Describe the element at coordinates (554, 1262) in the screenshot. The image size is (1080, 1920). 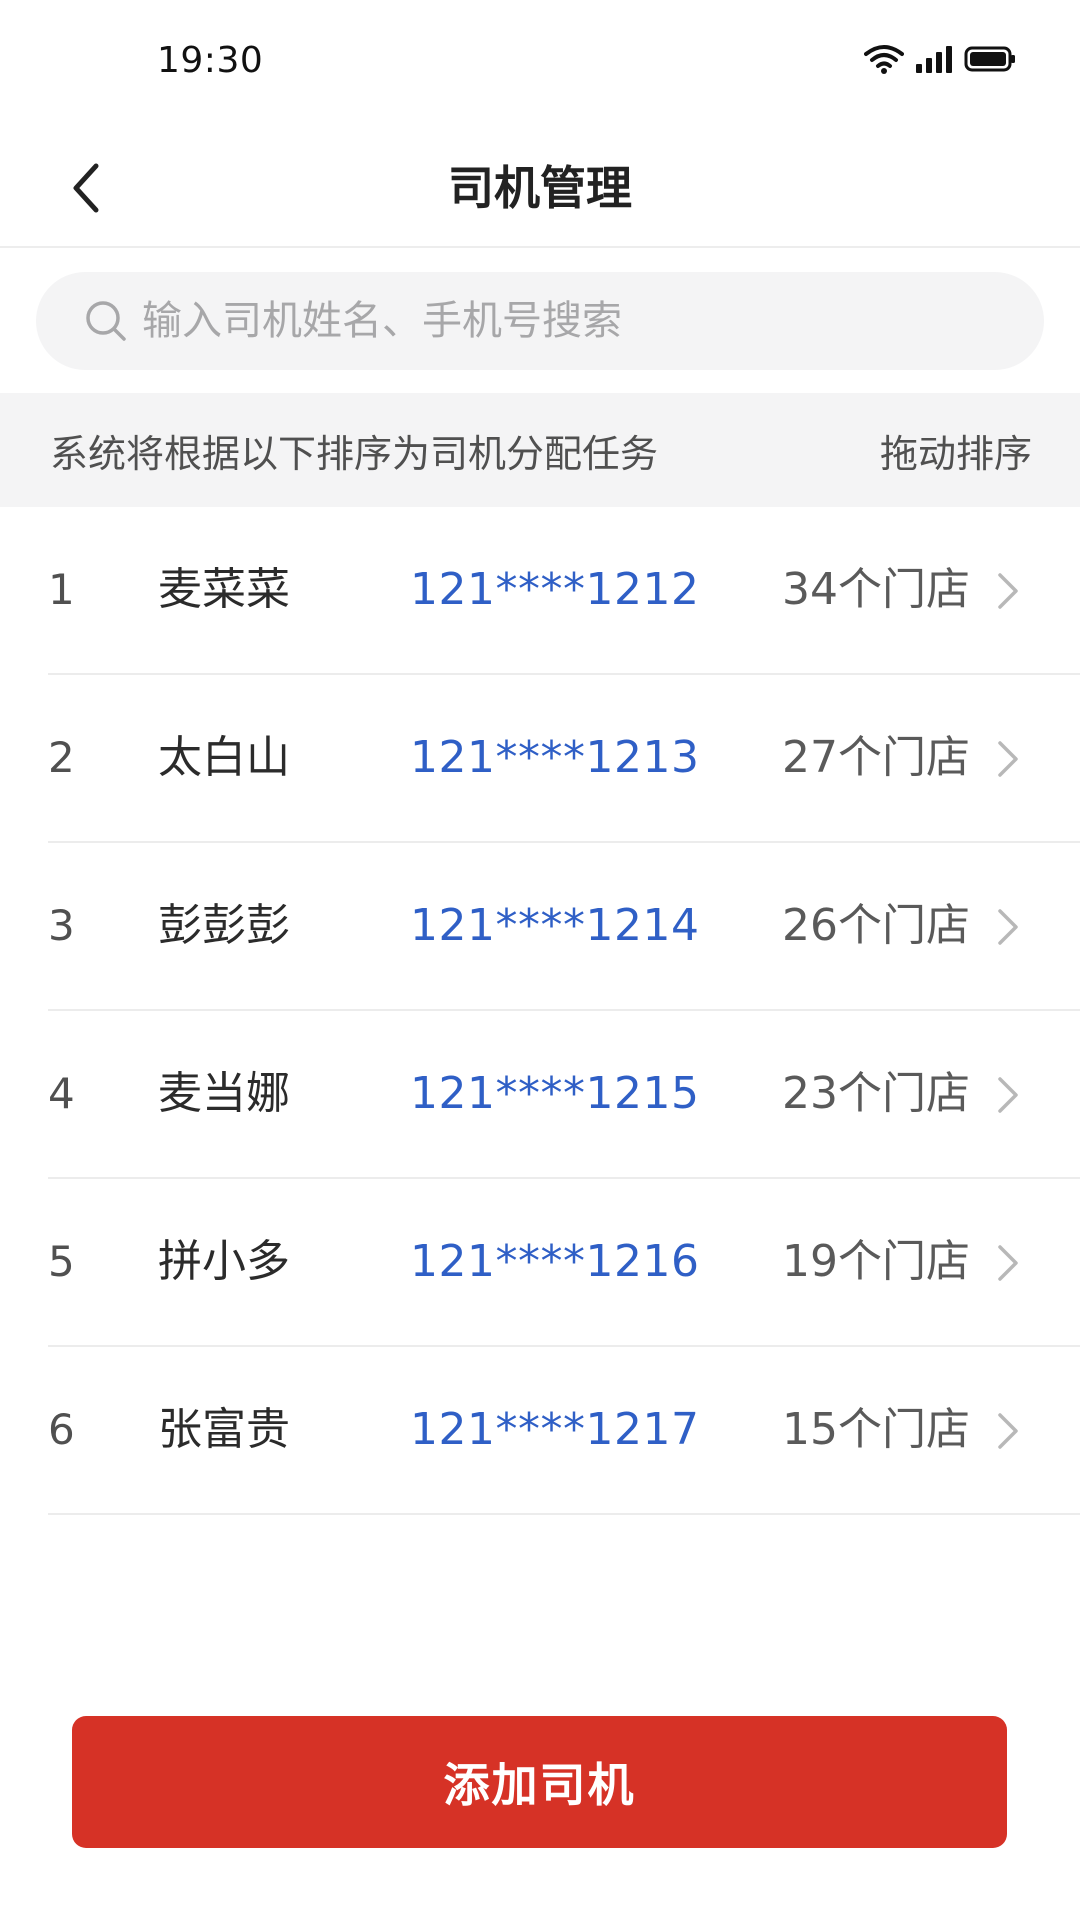
I see `driver-phone: 121****1216` at that location.